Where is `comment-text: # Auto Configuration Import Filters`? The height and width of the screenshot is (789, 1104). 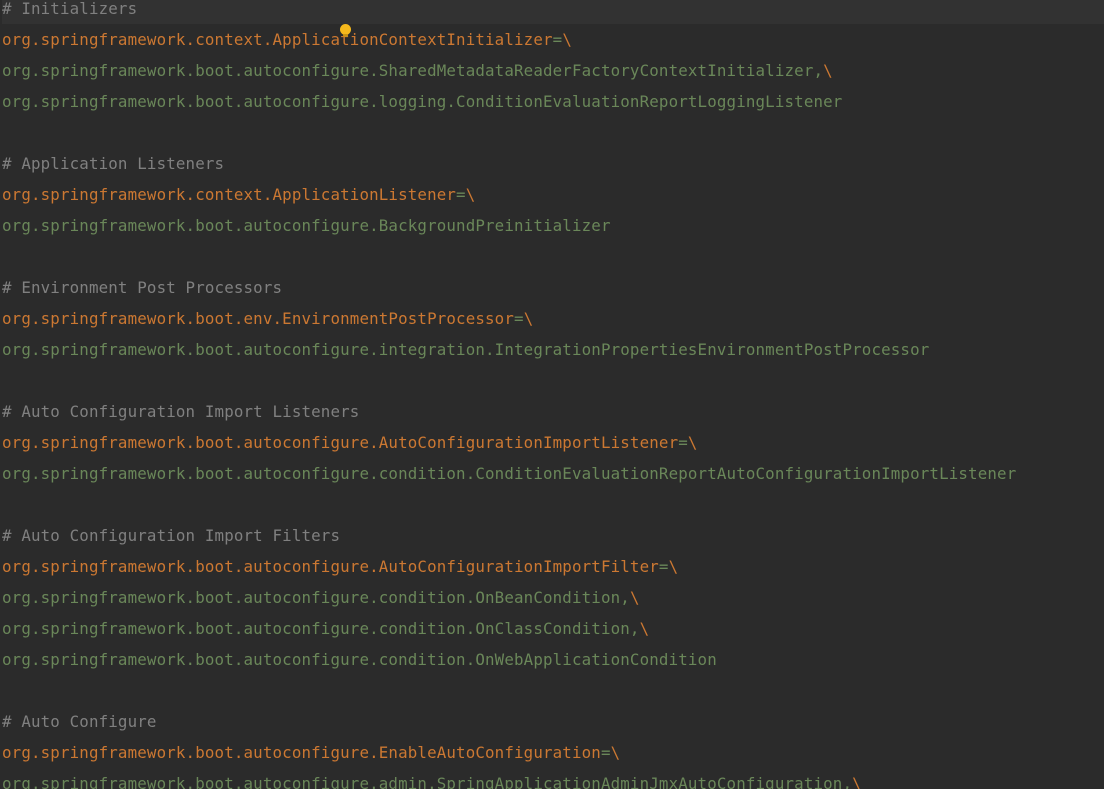
comment-text: # Auto Configuration Import Filters is located at coordinates (171, 535).